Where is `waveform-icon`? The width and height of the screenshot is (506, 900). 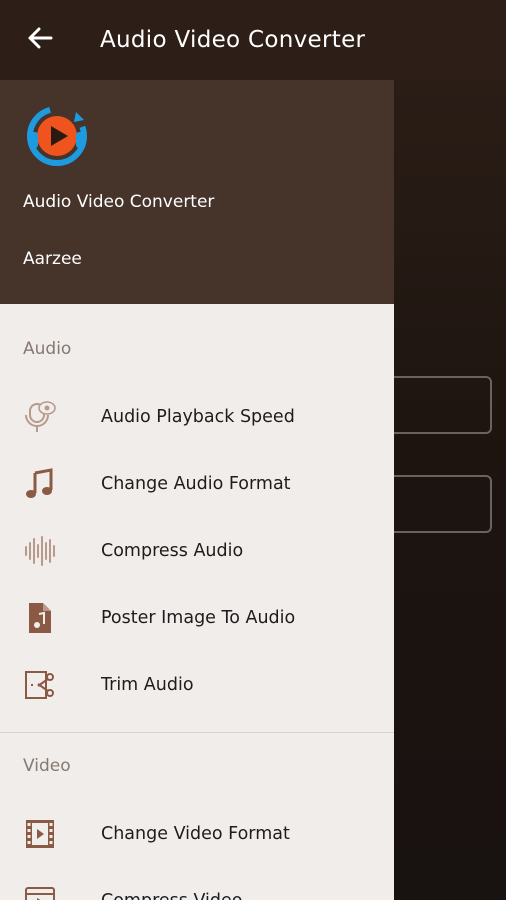
waveform-icon is located at coordinates (40, 551).